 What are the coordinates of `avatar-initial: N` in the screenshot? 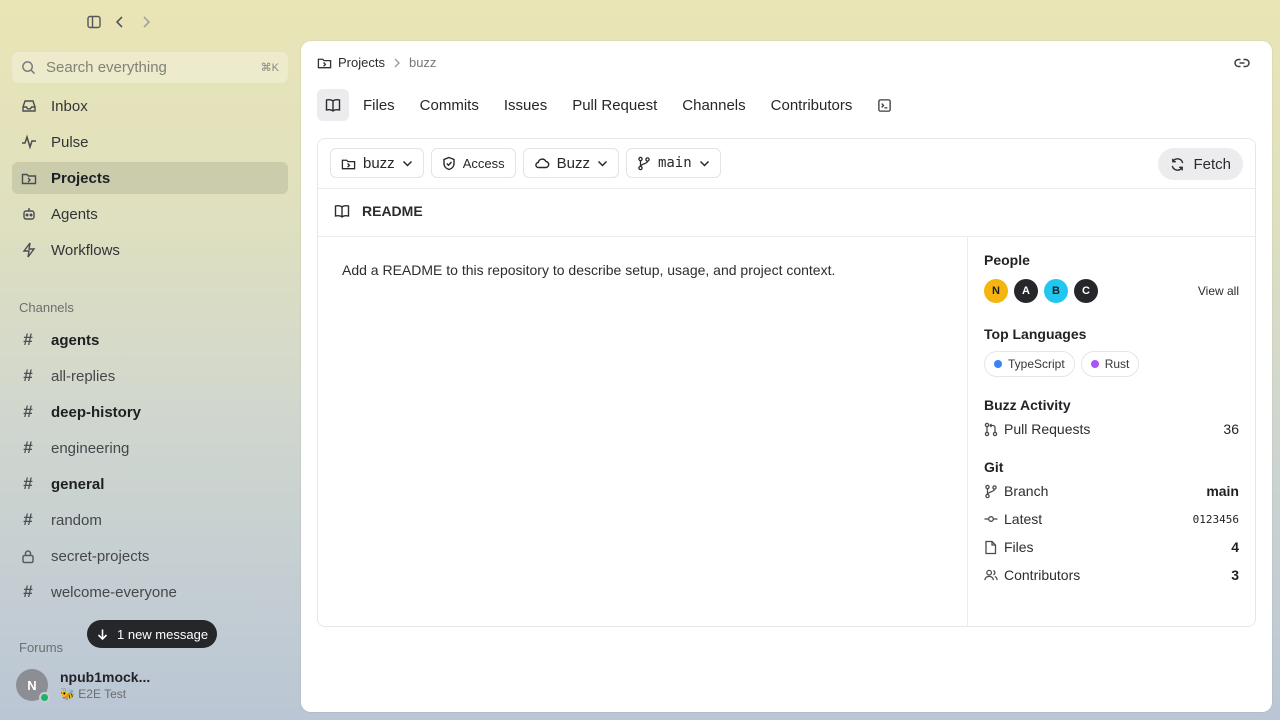 It's located at (32, 685).